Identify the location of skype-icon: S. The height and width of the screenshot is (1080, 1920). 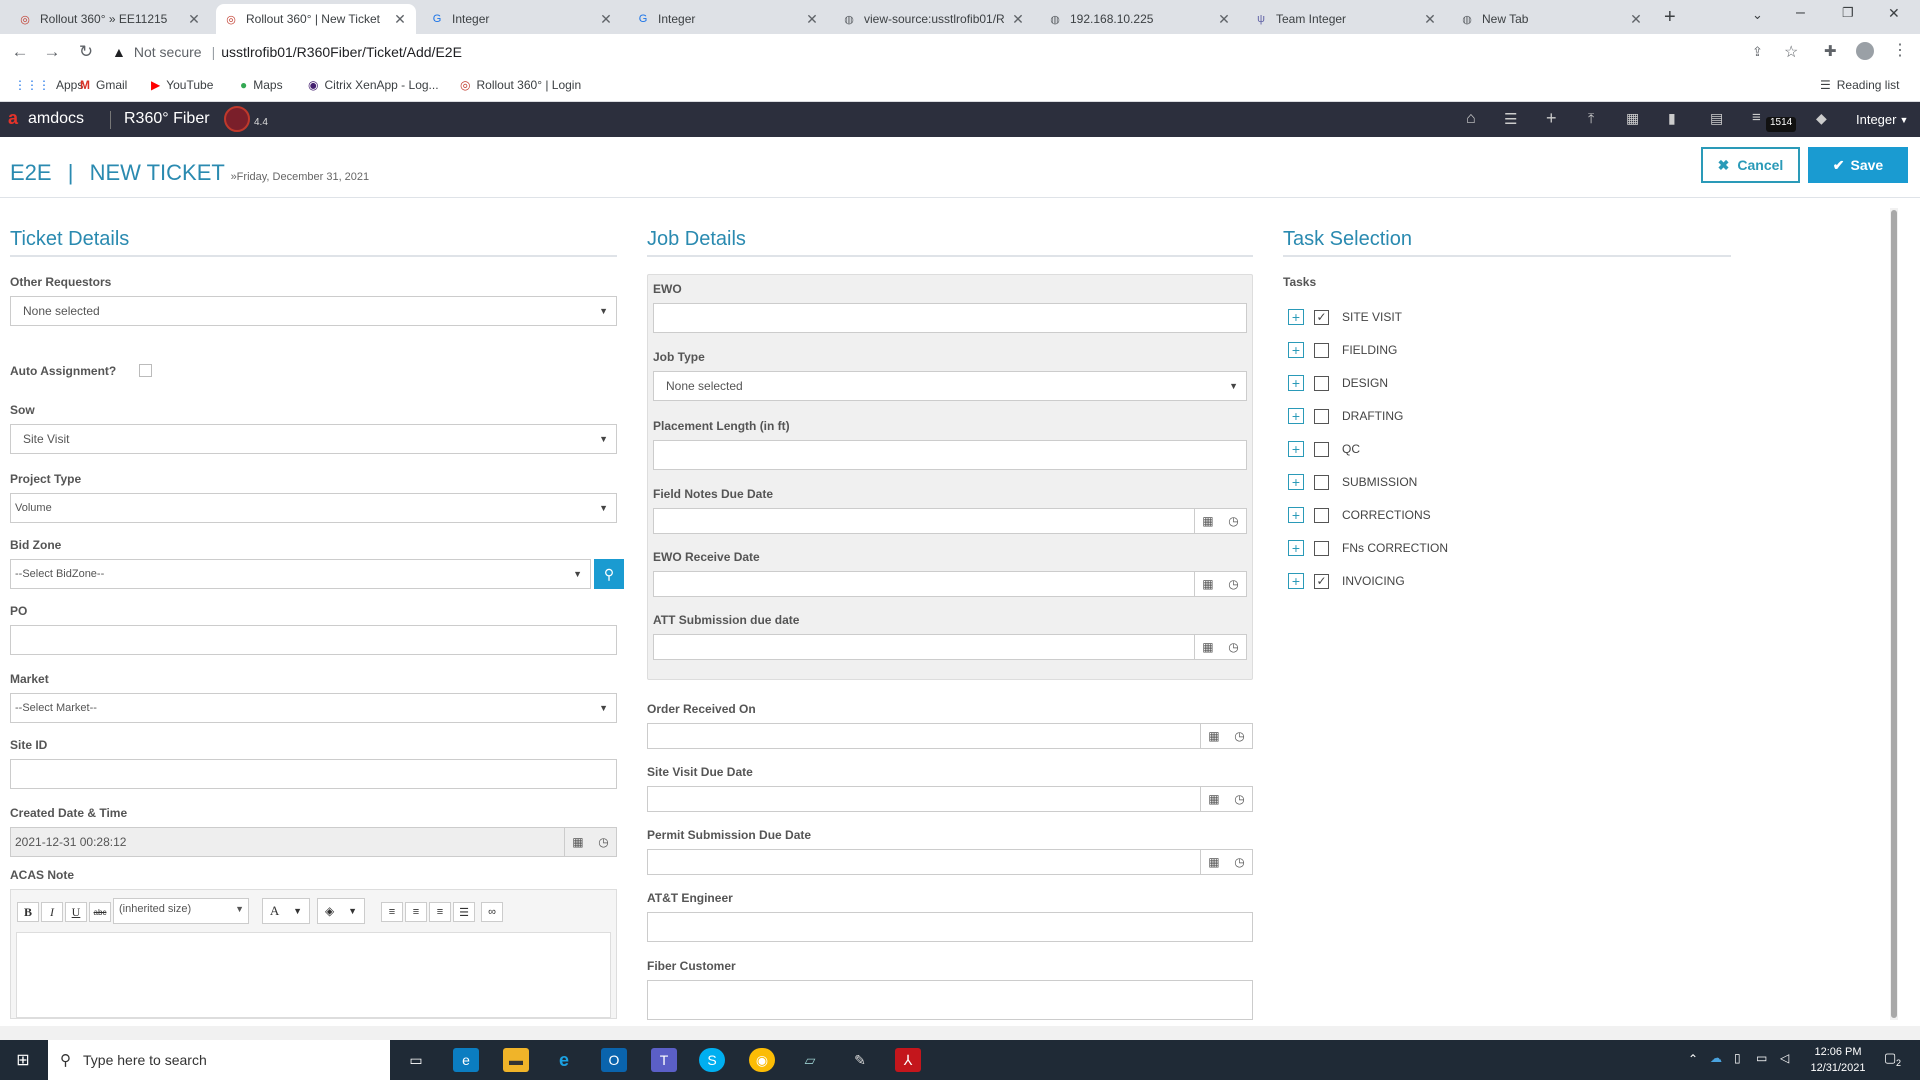
(712, 1060).